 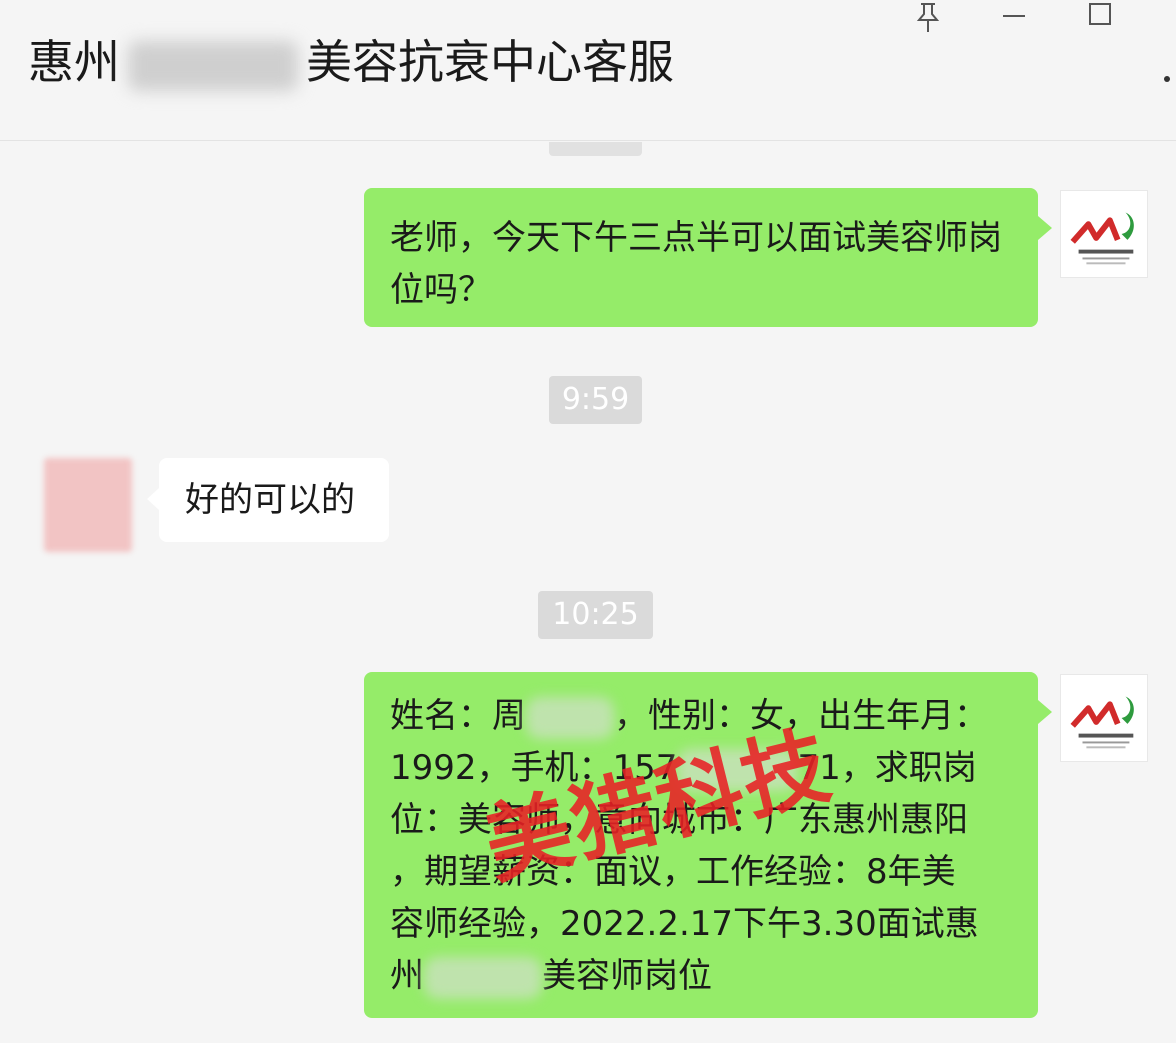 What do you see at coordinates (407, 976) in the screenshot?
I see `message-text-segment: 州` at bounding box center [407, 976].